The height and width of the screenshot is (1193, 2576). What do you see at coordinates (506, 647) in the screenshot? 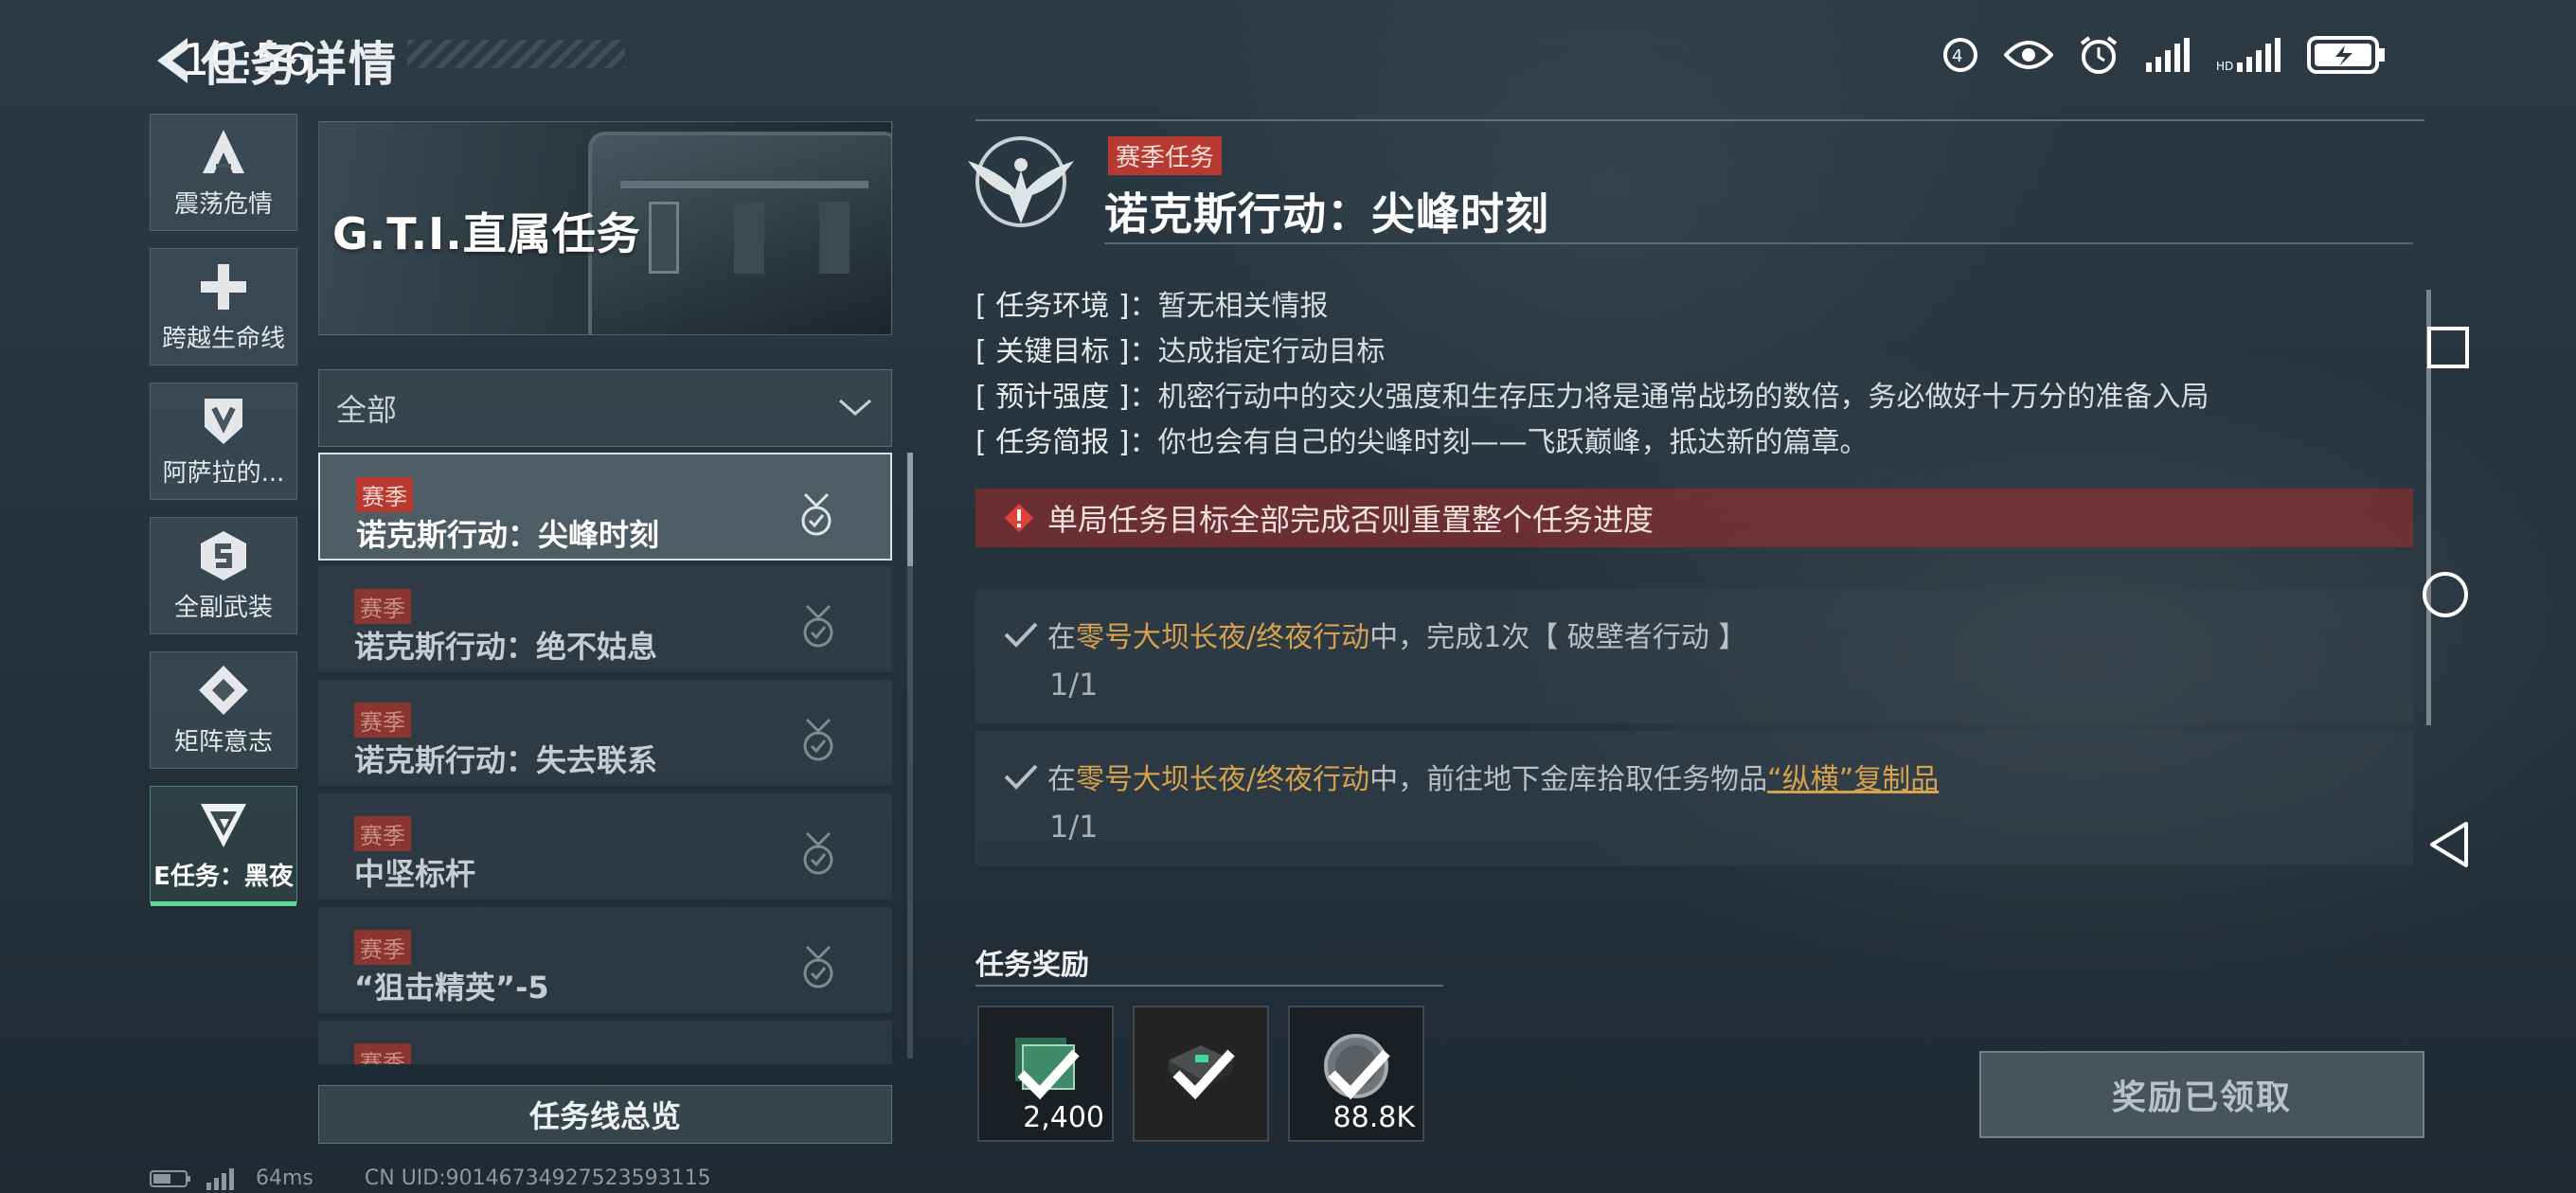
I see `task-name: 诺克斯行动：绝不姑息` at bounding box center [506, 647].